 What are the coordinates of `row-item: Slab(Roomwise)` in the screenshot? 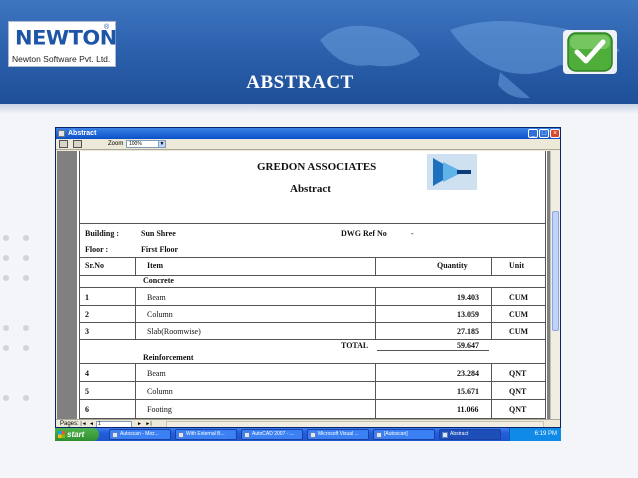 It's located at (174, 331).